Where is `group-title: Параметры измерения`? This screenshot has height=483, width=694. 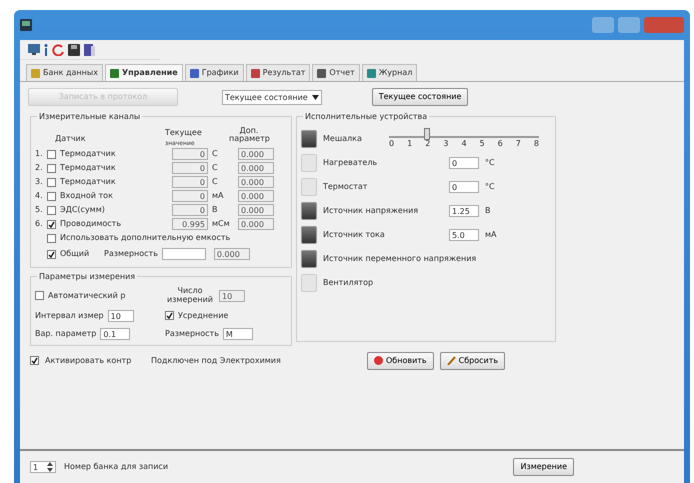
group-title: Параметры измерения is located at coordinates (87, 277).